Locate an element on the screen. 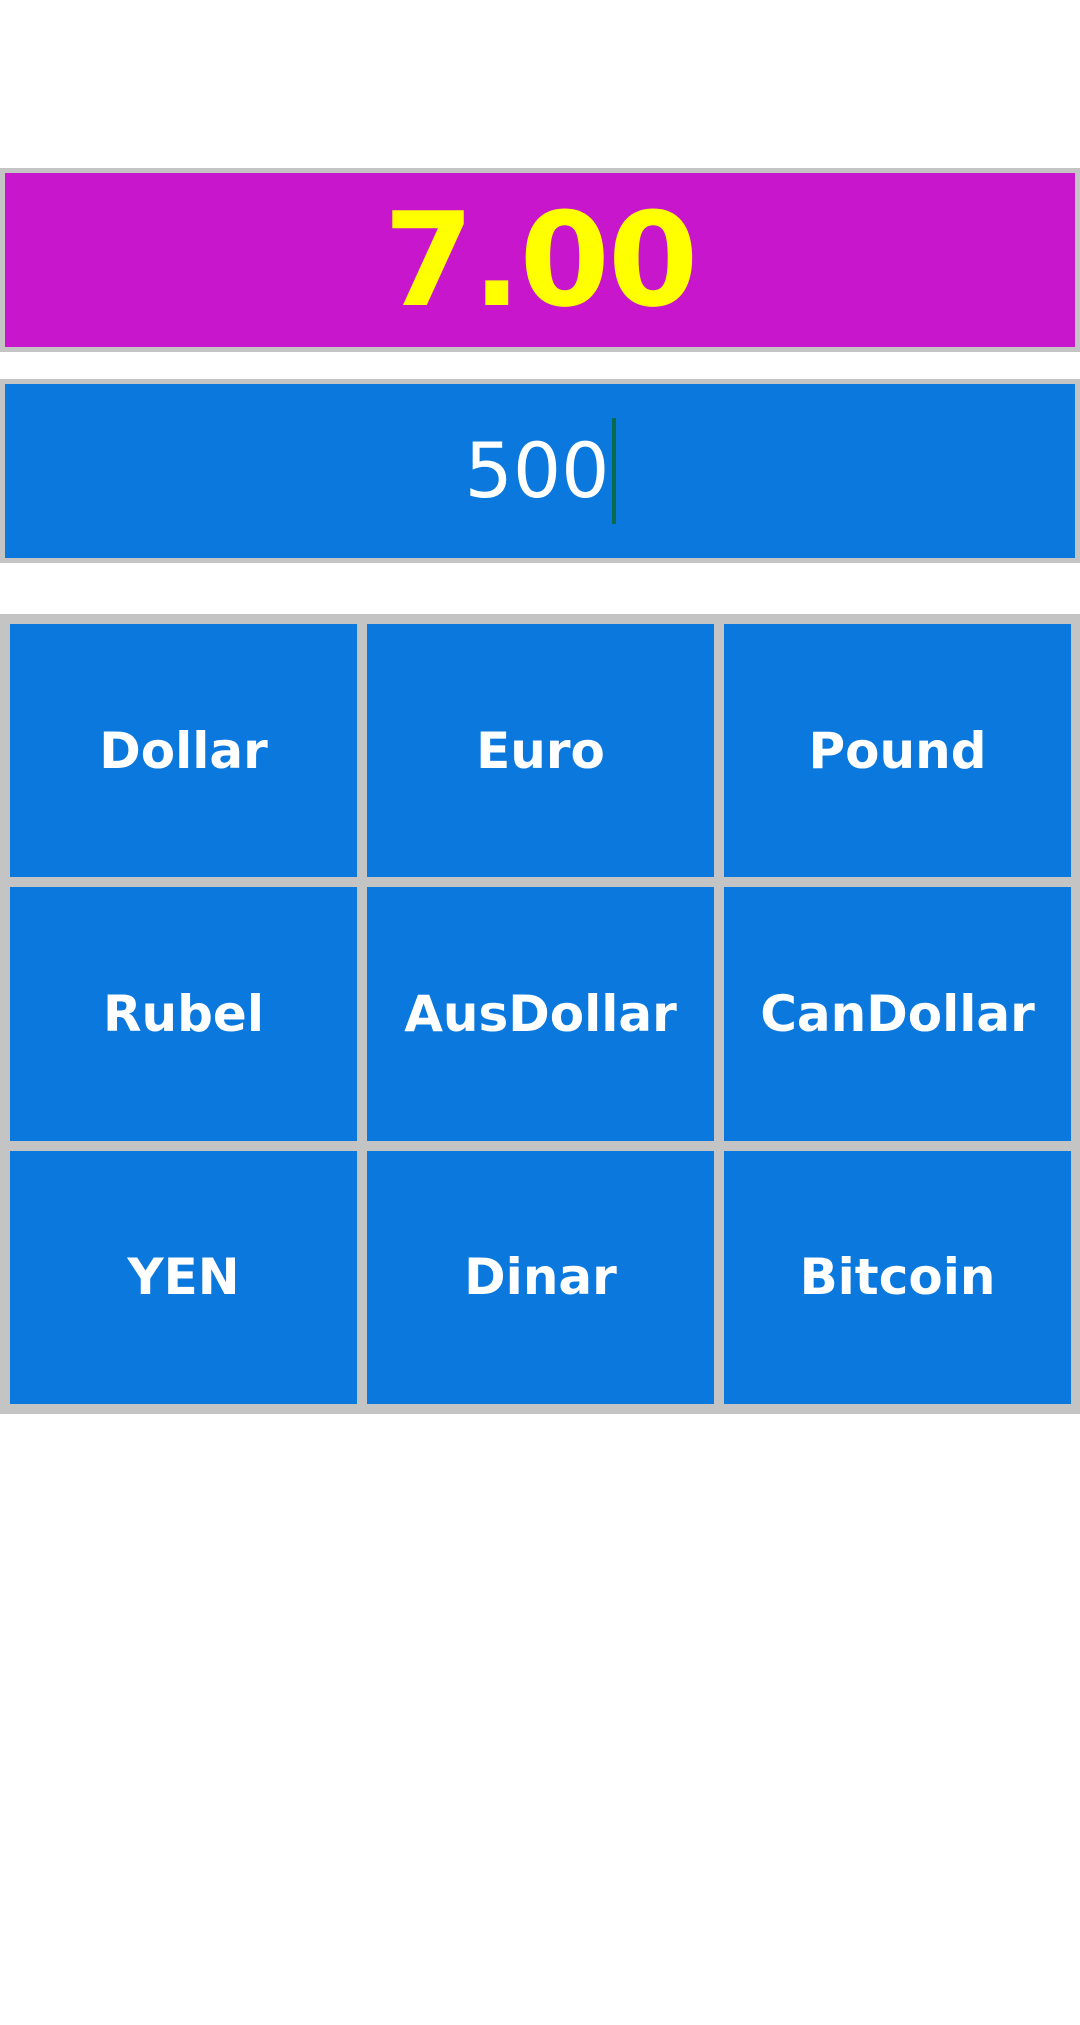  result-value: 7.00 is located at coordinates (541, 260).